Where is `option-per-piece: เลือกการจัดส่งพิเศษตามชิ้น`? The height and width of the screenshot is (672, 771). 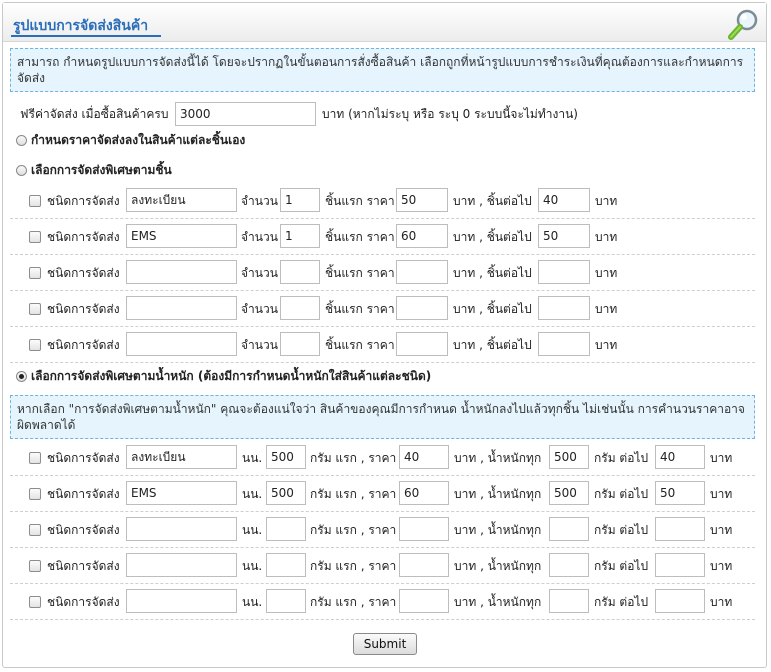 option-per-piece: เลือกการจัดส่งพิเศษตามชิ้น is located at coordinates (94, 170).